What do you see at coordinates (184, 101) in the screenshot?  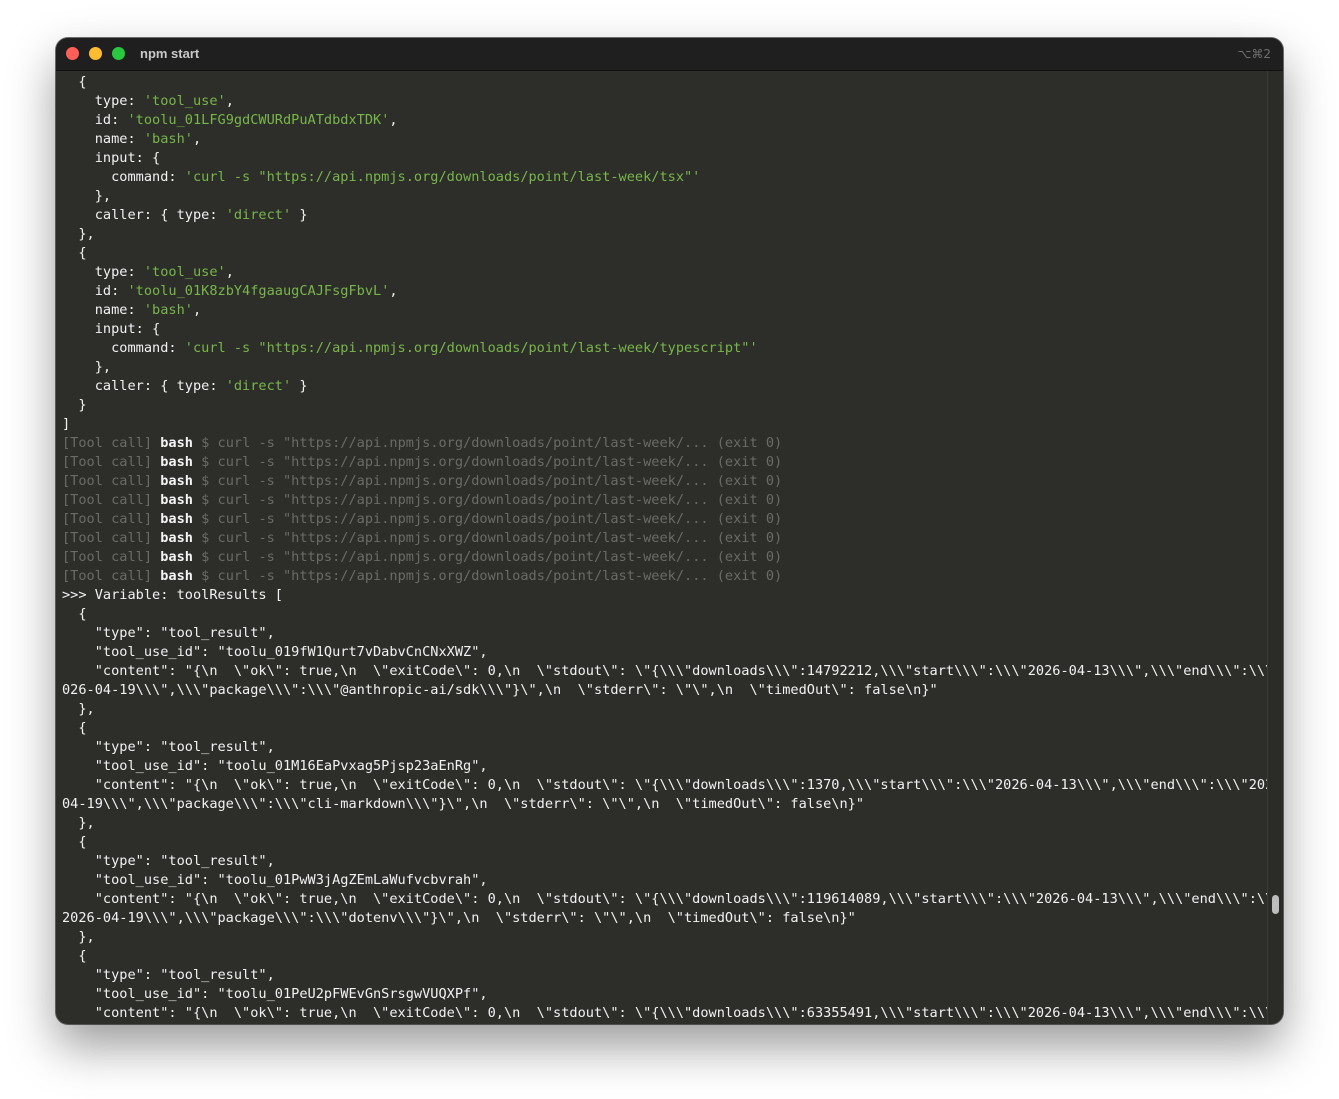 I see `string-literal: 'tool_use'` at bounding box center [184, 101].